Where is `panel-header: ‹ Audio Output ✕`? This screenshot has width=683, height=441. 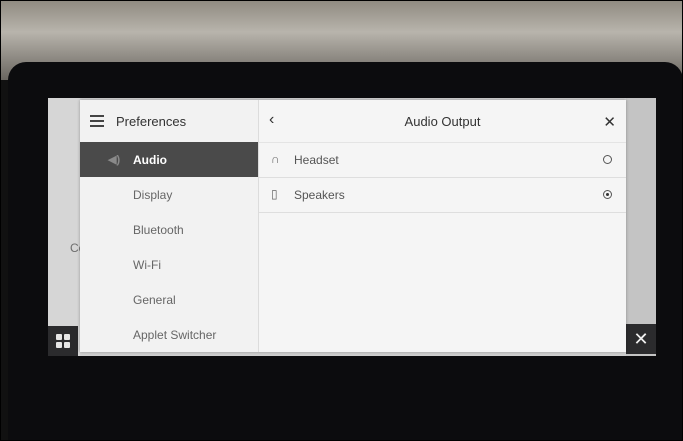
panel-header: ‹ Audio Output ✕ is located at coordinates (442, 121).